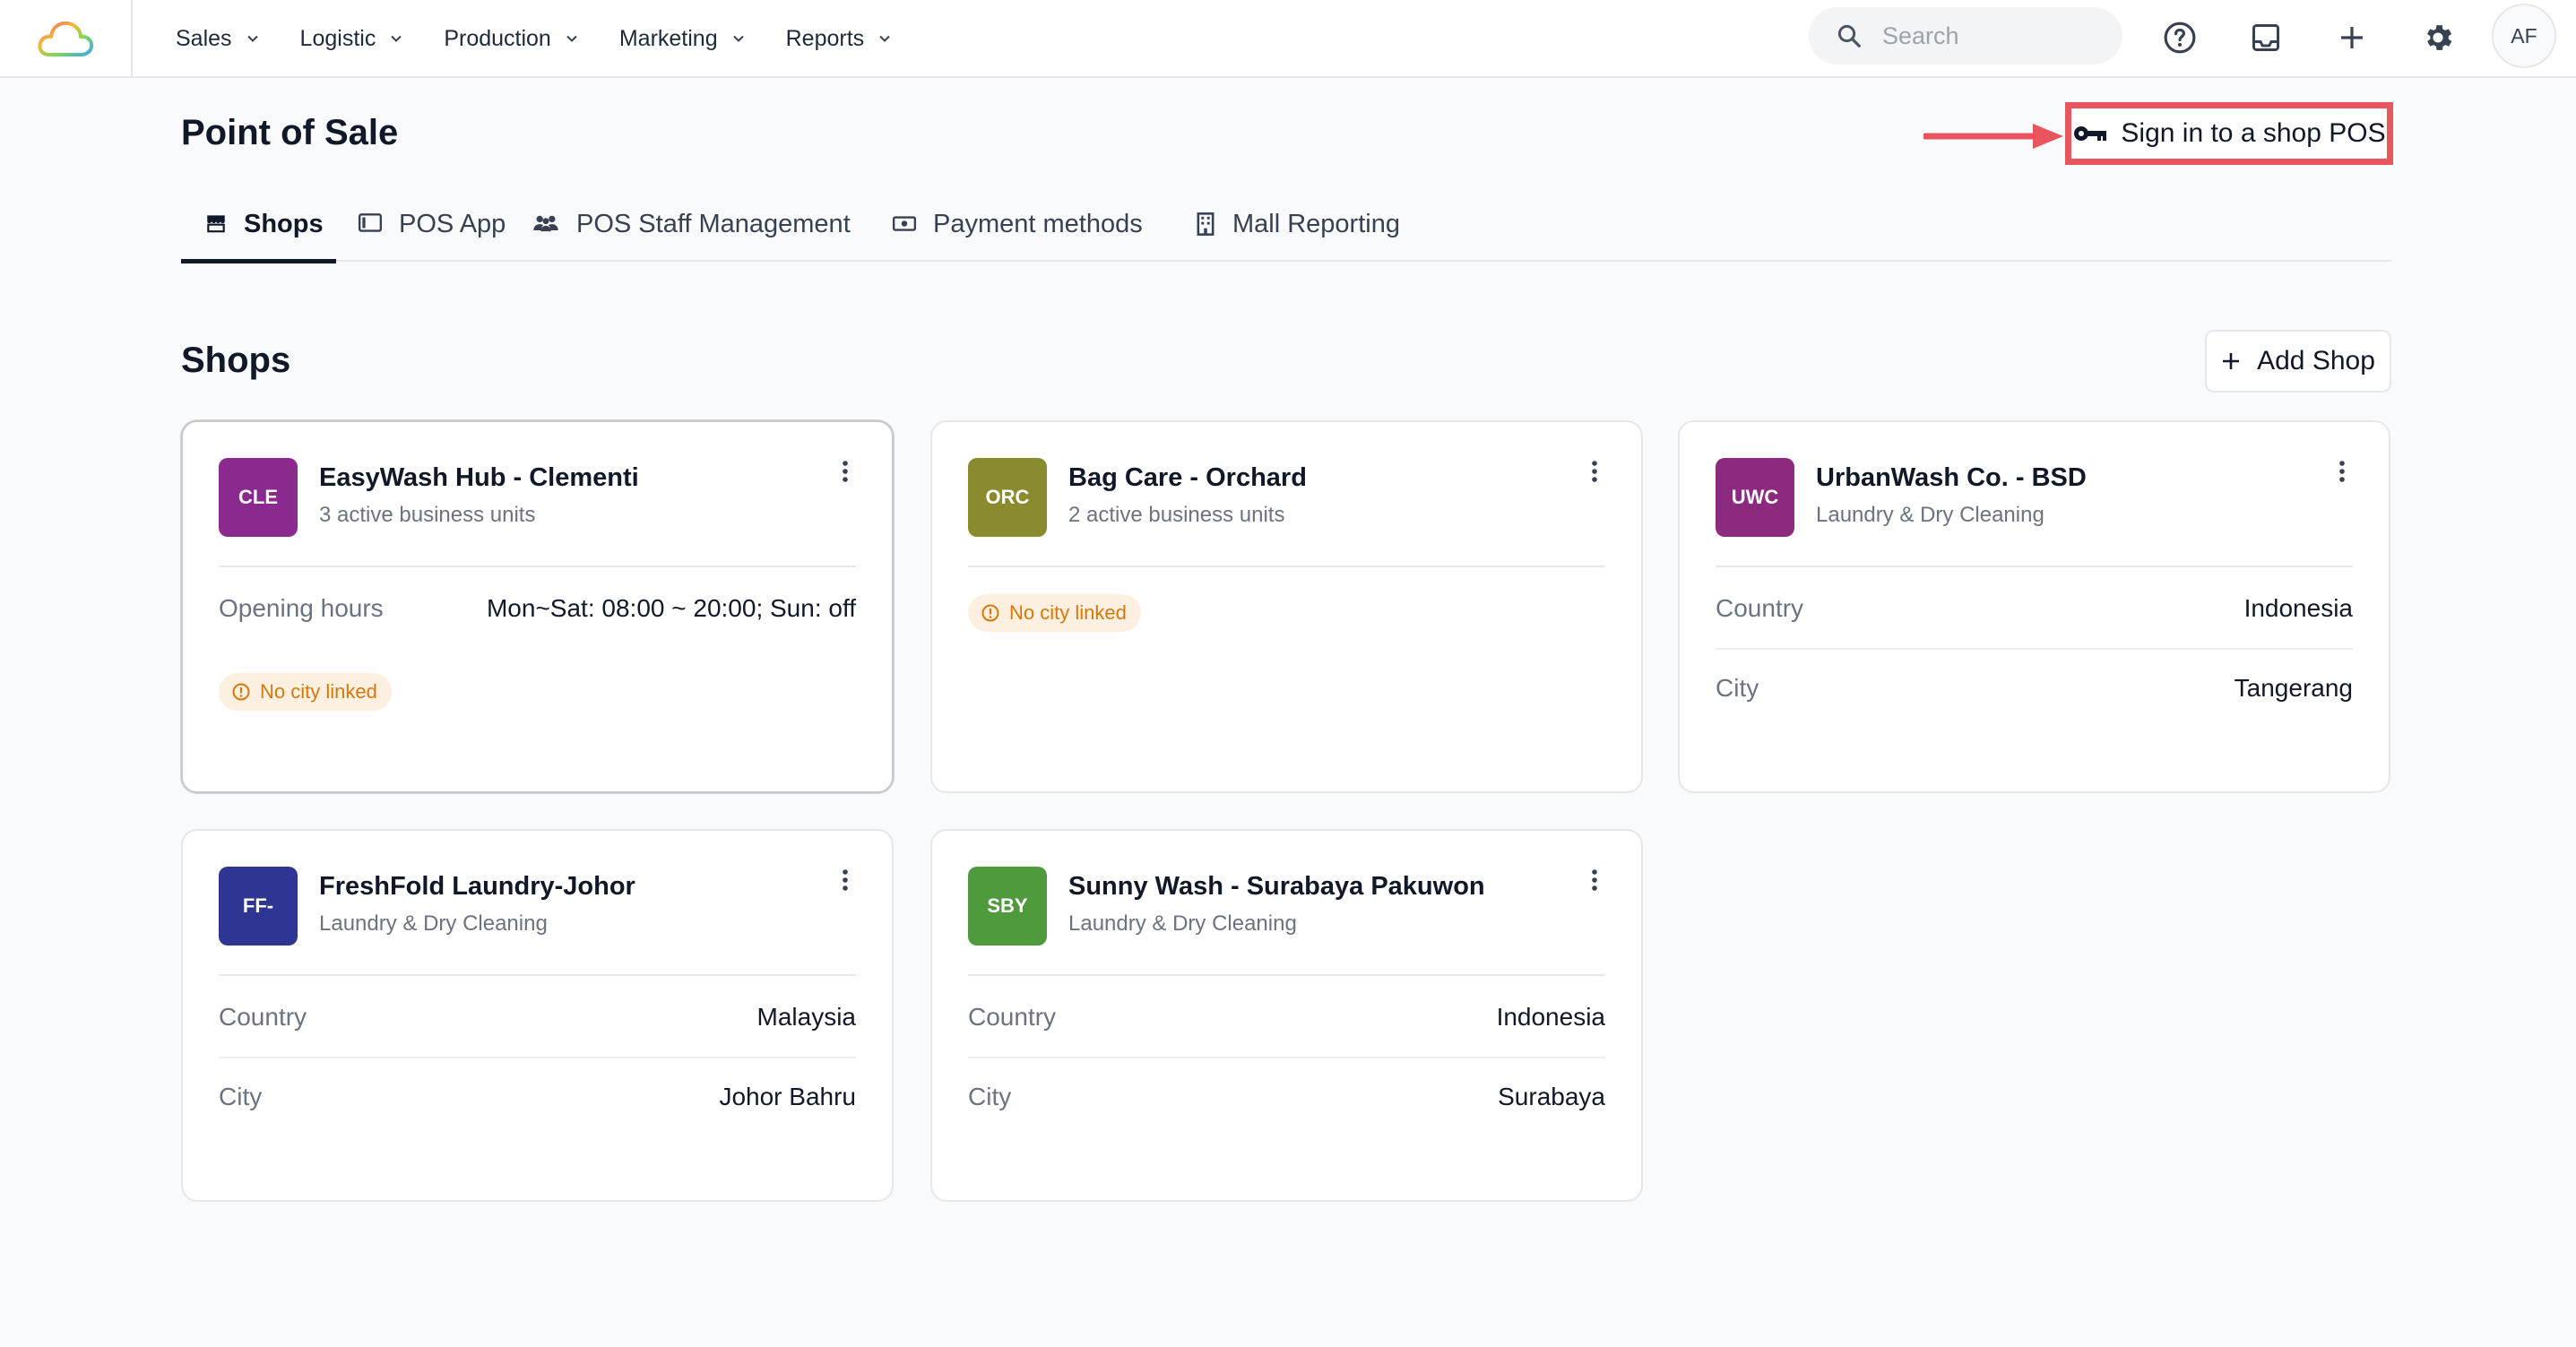 The width and height of the screenshot is (2576, 1347). I want to click on city-value: Tangerang, so click(2293, 688).